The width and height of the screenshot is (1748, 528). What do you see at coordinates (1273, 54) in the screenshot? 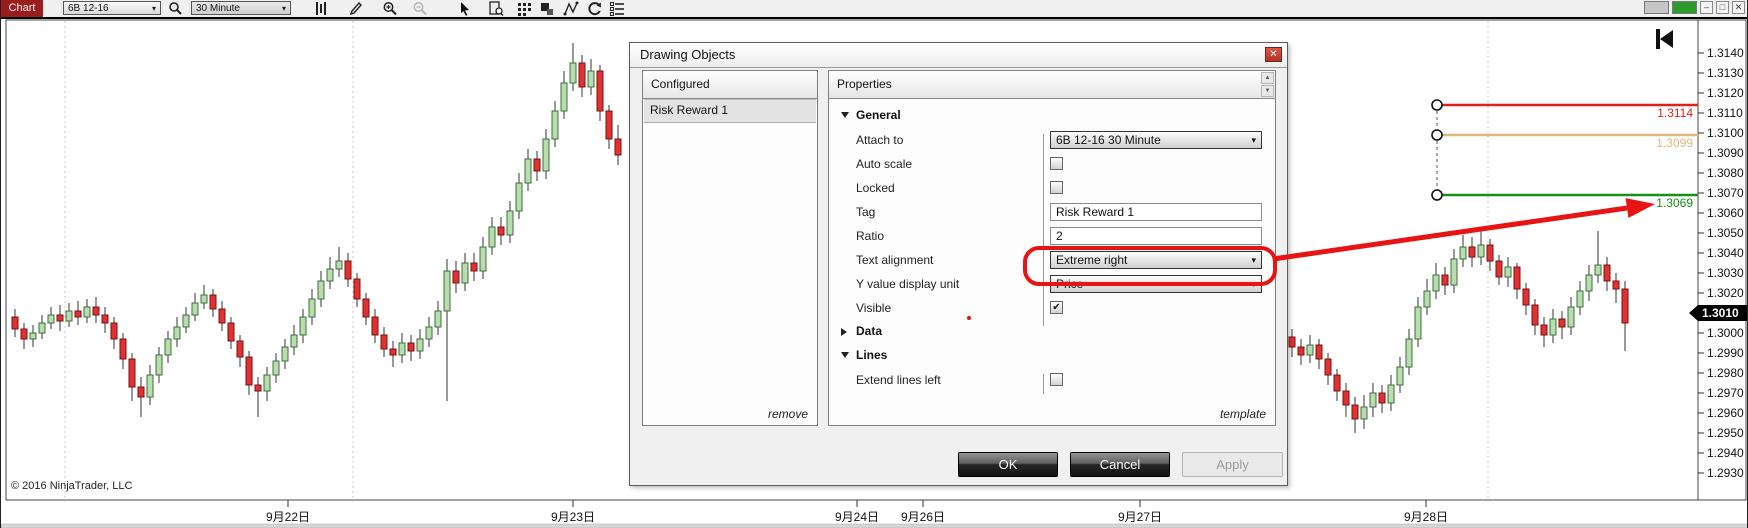
I see `dialog-close-icon: ✕` at bounding box center [1273, 54].